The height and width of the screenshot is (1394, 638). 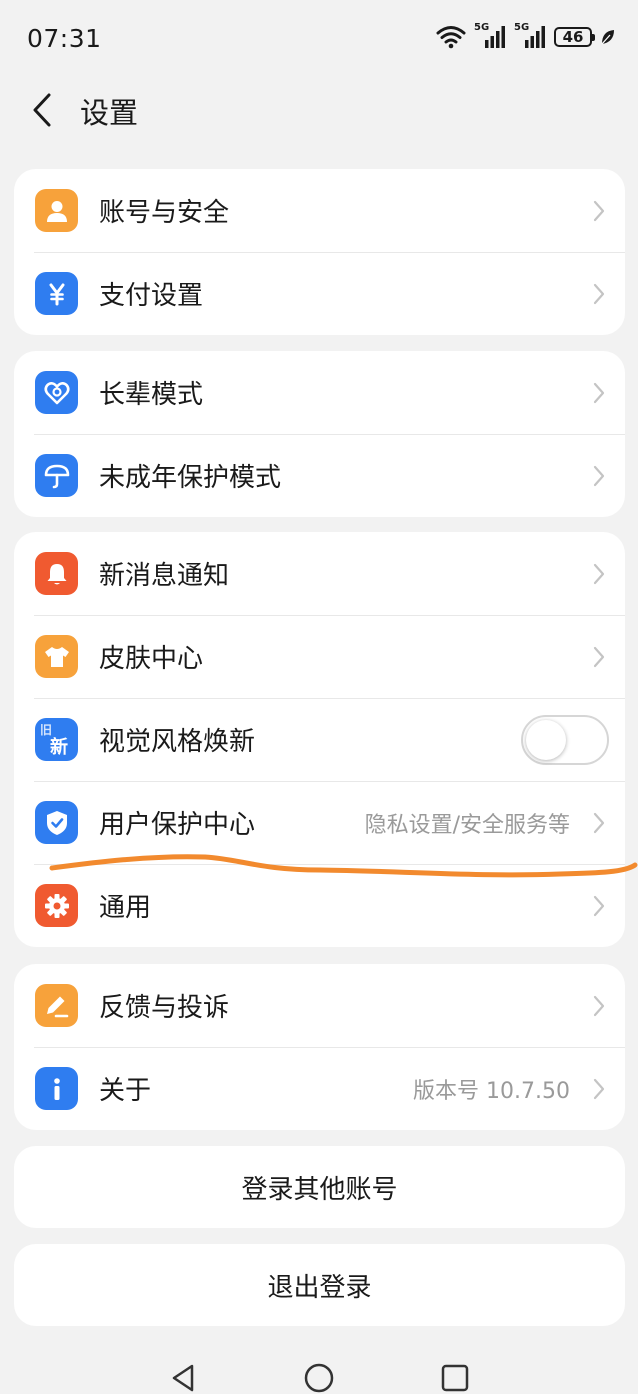 I want to click on settings-group-account: 账号与安全 支付设置, so click(x=319, y=252).